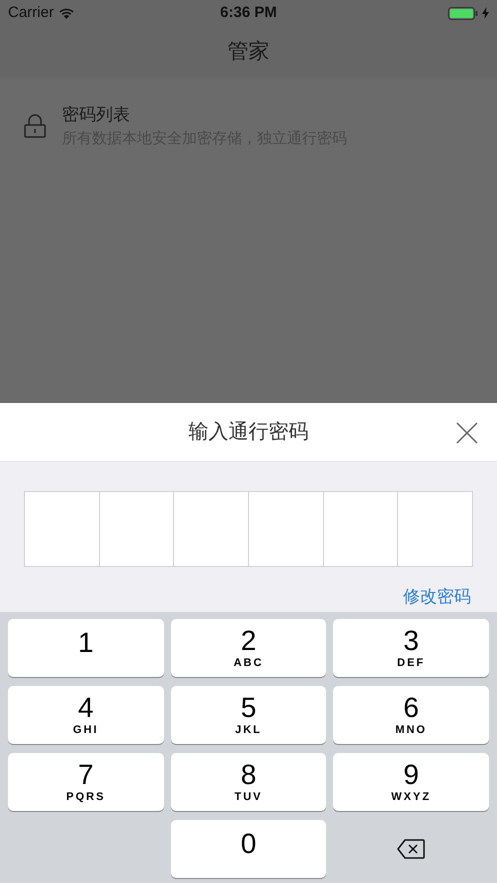  I want to click on backspace-icon, so click(411, 849).